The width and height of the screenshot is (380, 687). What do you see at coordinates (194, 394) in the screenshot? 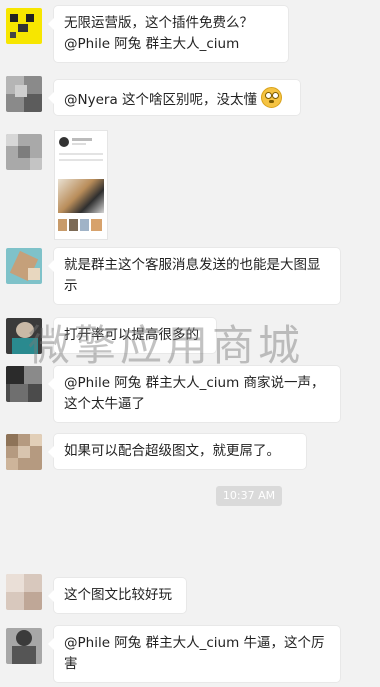
I see `message-bubble: @Phile 阿兔 群主大人_cium 商家说一声，这个太牛逼了` at bounding box center [194, 394].